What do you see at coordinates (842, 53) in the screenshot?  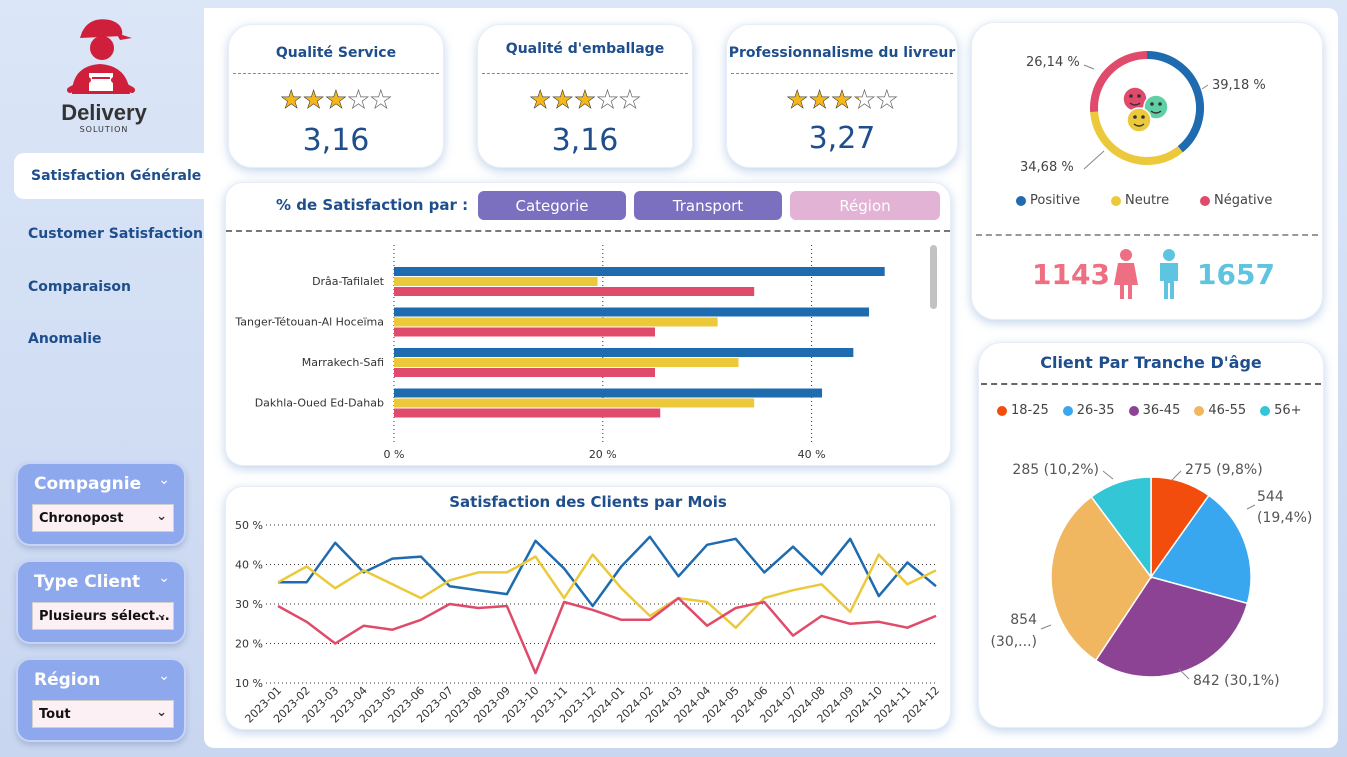 I see `kpi-title: Professionnalisme du livreur` at bounding box center [842, 53].